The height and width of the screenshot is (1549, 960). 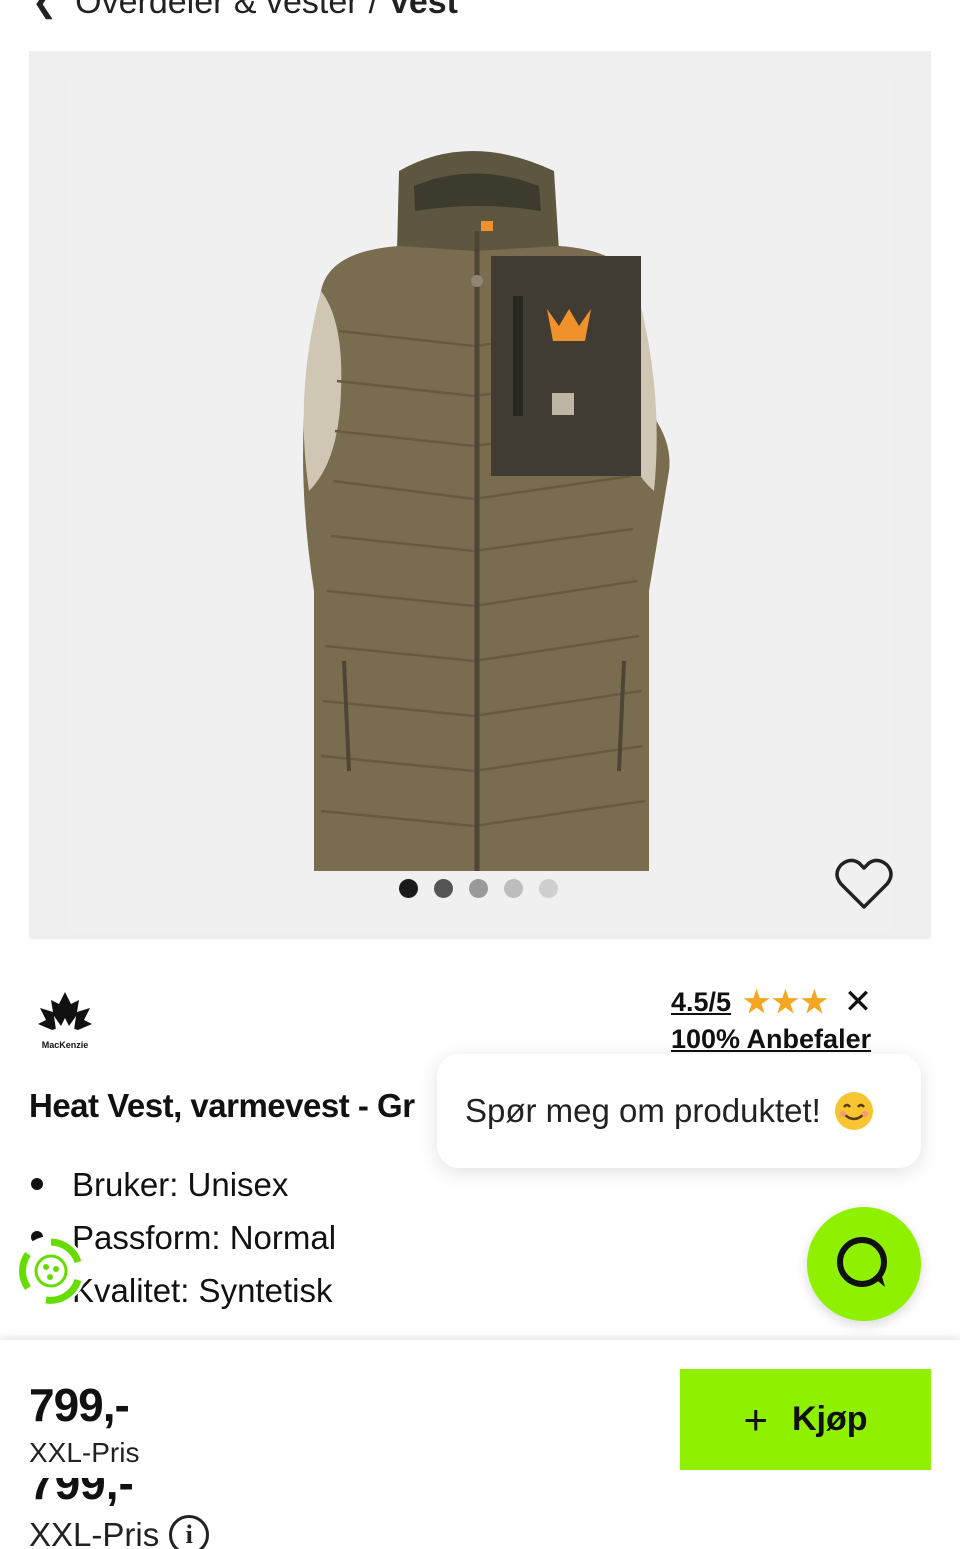 I want to click on price-underlay: 799,-, so click(x=81, y=1492).